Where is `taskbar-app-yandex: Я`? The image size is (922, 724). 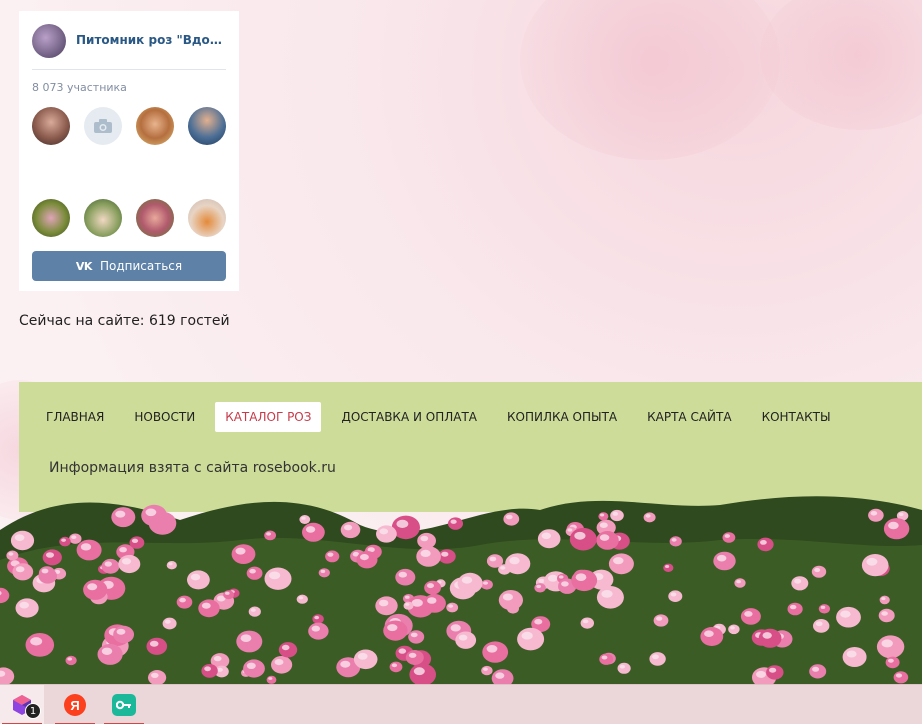
taskbar-app-yandex: Я is located at coordinates (75, 704).